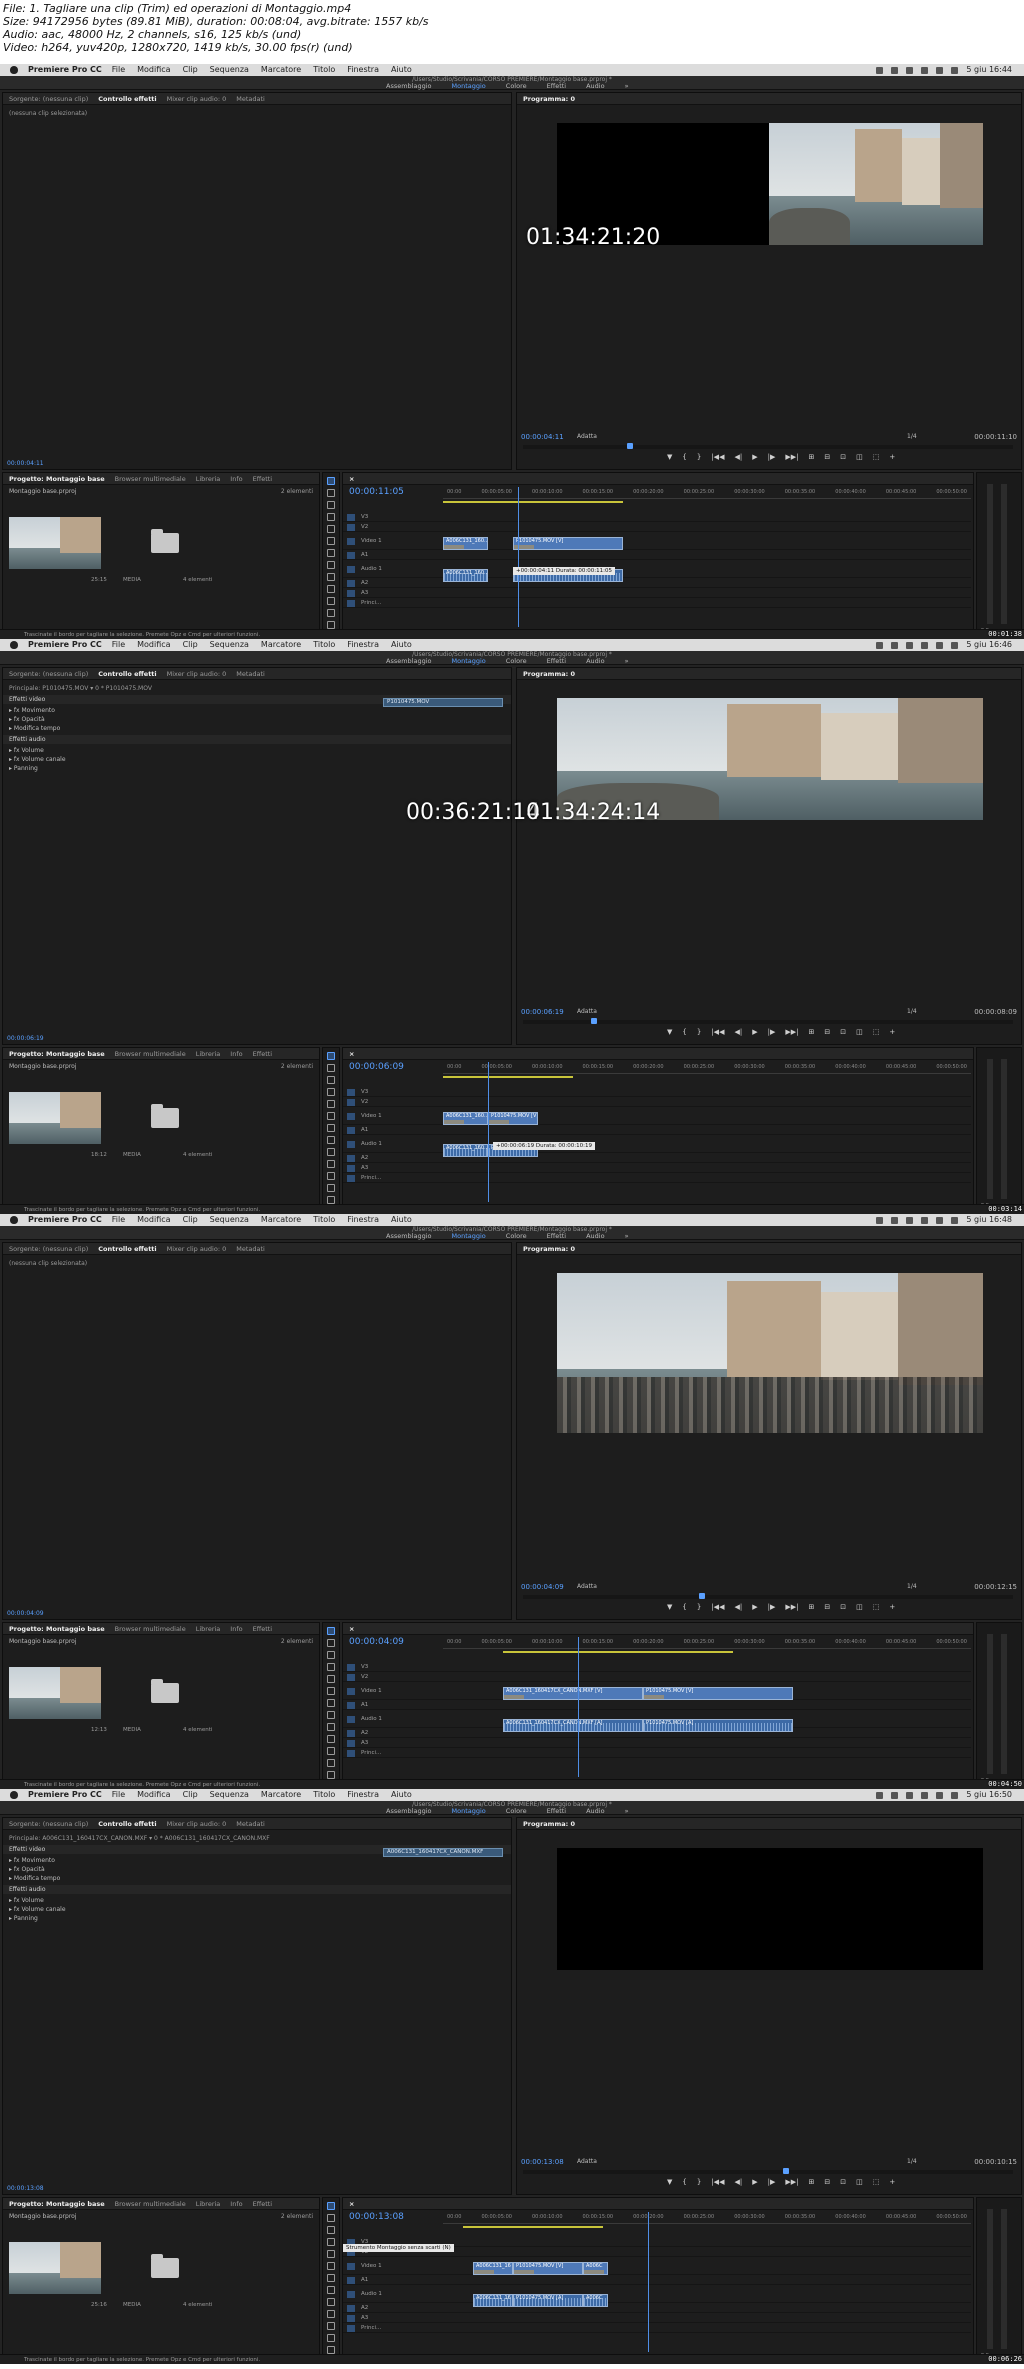  What do you see at coordinates (657, 571) in the screenshot?
I see `timeline-track: Audio 1` at bounding box center [657, 571].